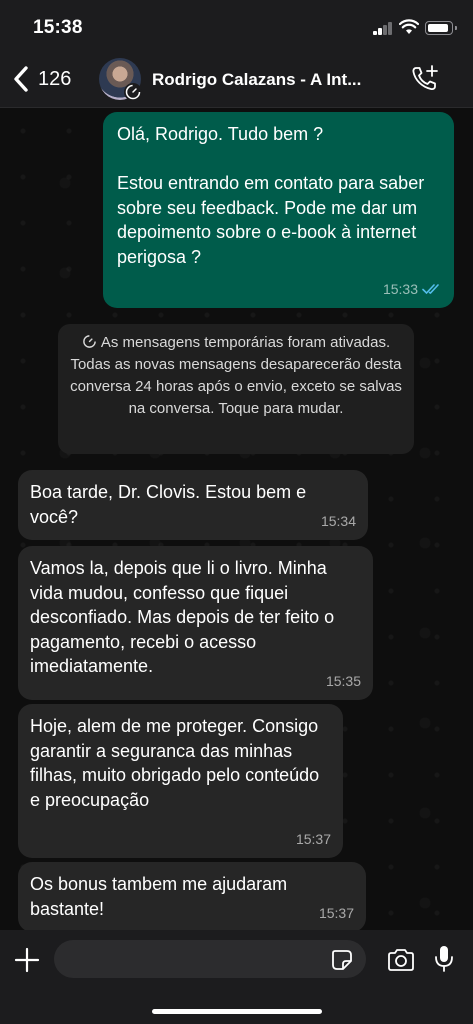  What do you see at coordinates (55, 78) in the screenshot?
I see `unread-count: 126` at bounding box center [55, 78].